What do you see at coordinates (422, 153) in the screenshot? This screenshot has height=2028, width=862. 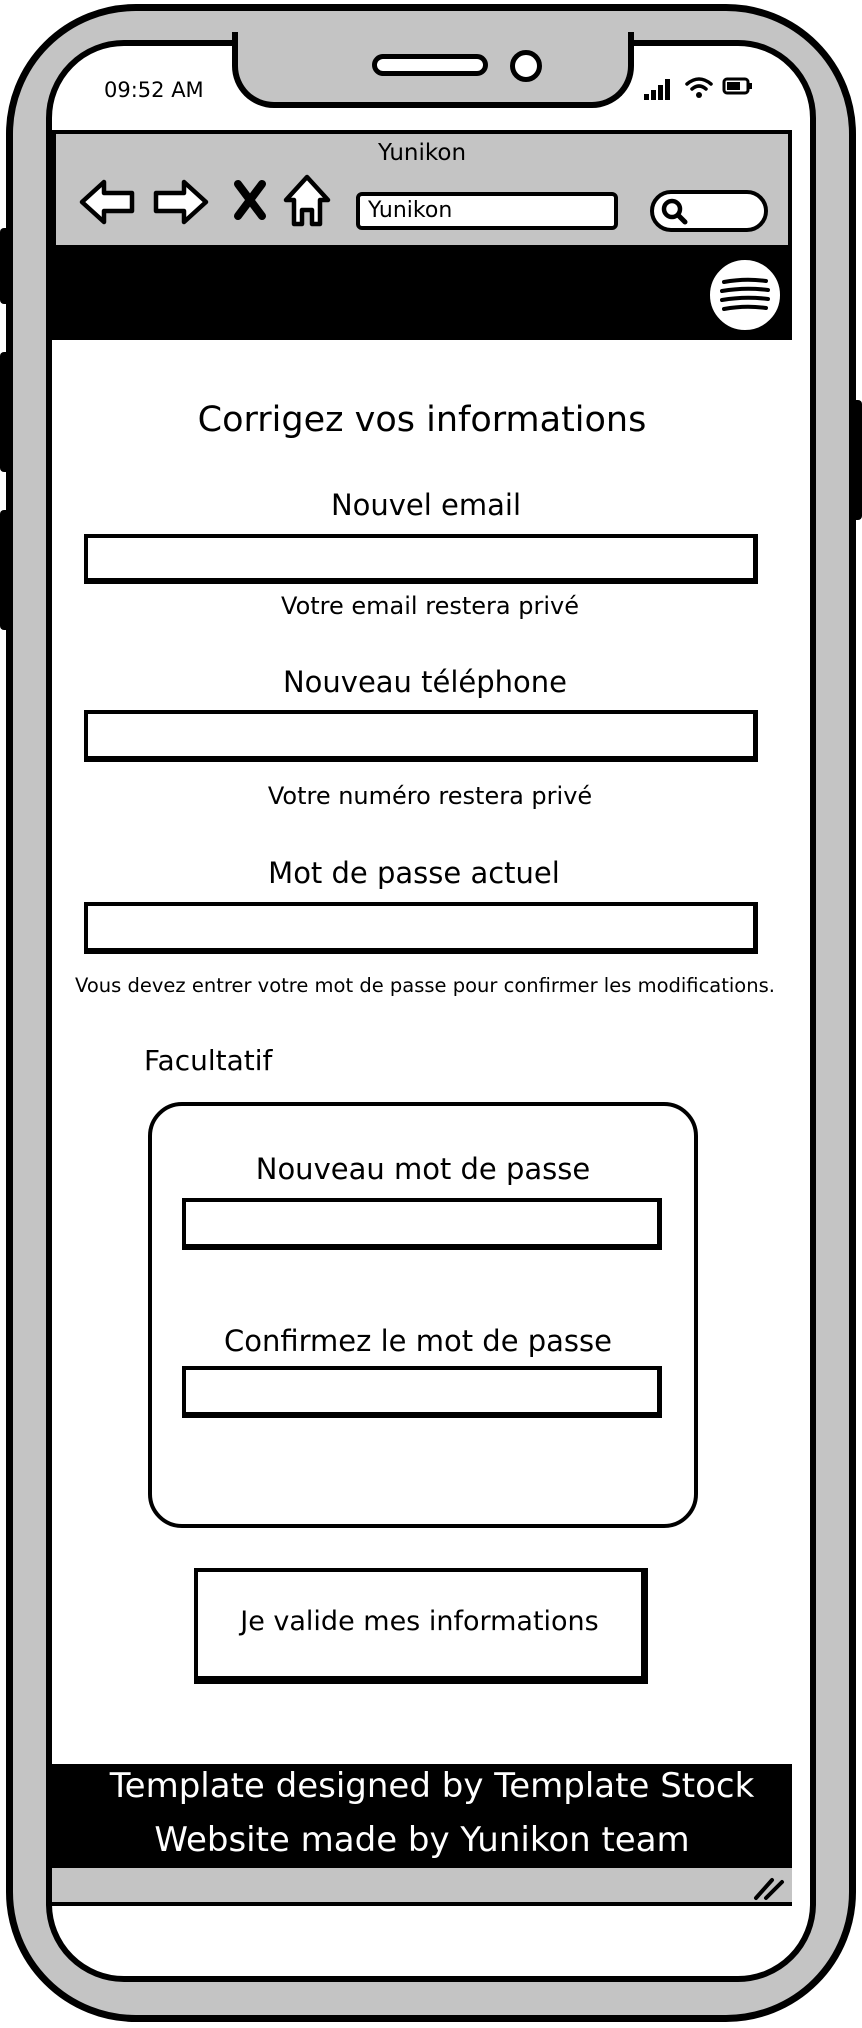 I see `browser-tab-title: Yunikon` at bounding box center [422, 153].